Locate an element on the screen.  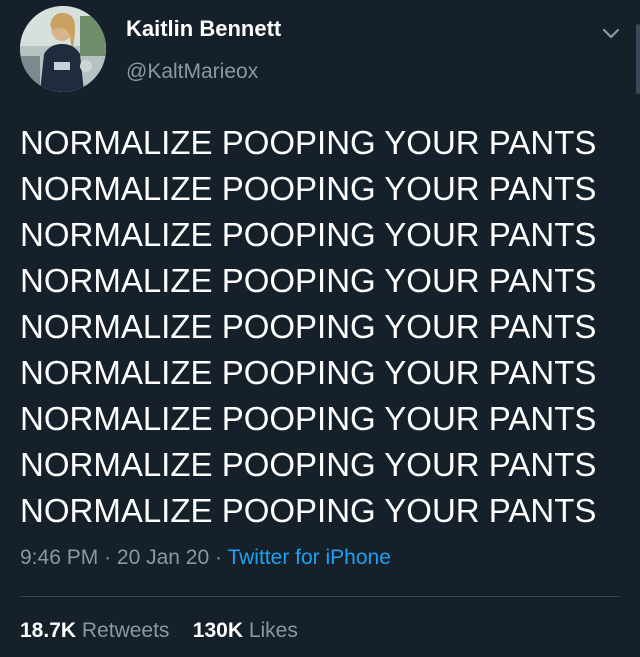
retweets-stat: 18.7K Retweets is located at coordinates (94, 630).